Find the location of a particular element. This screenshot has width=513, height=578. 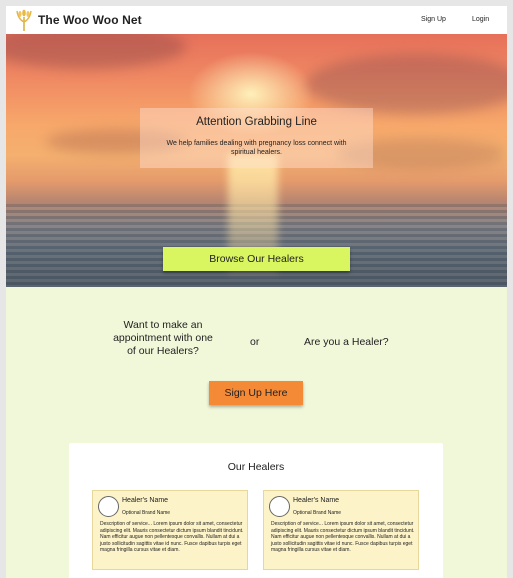

hero-title: Attention Grabbing Line is located at coordinates (256, 122).